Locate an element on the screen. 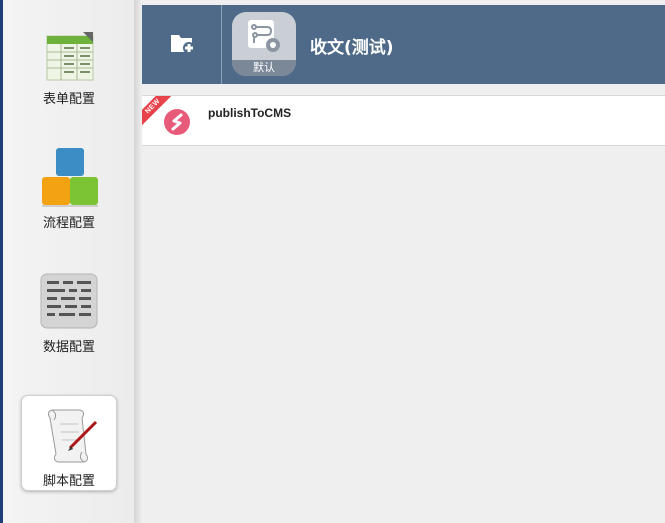  sidebar-divider is located at coordinates (138, 261).